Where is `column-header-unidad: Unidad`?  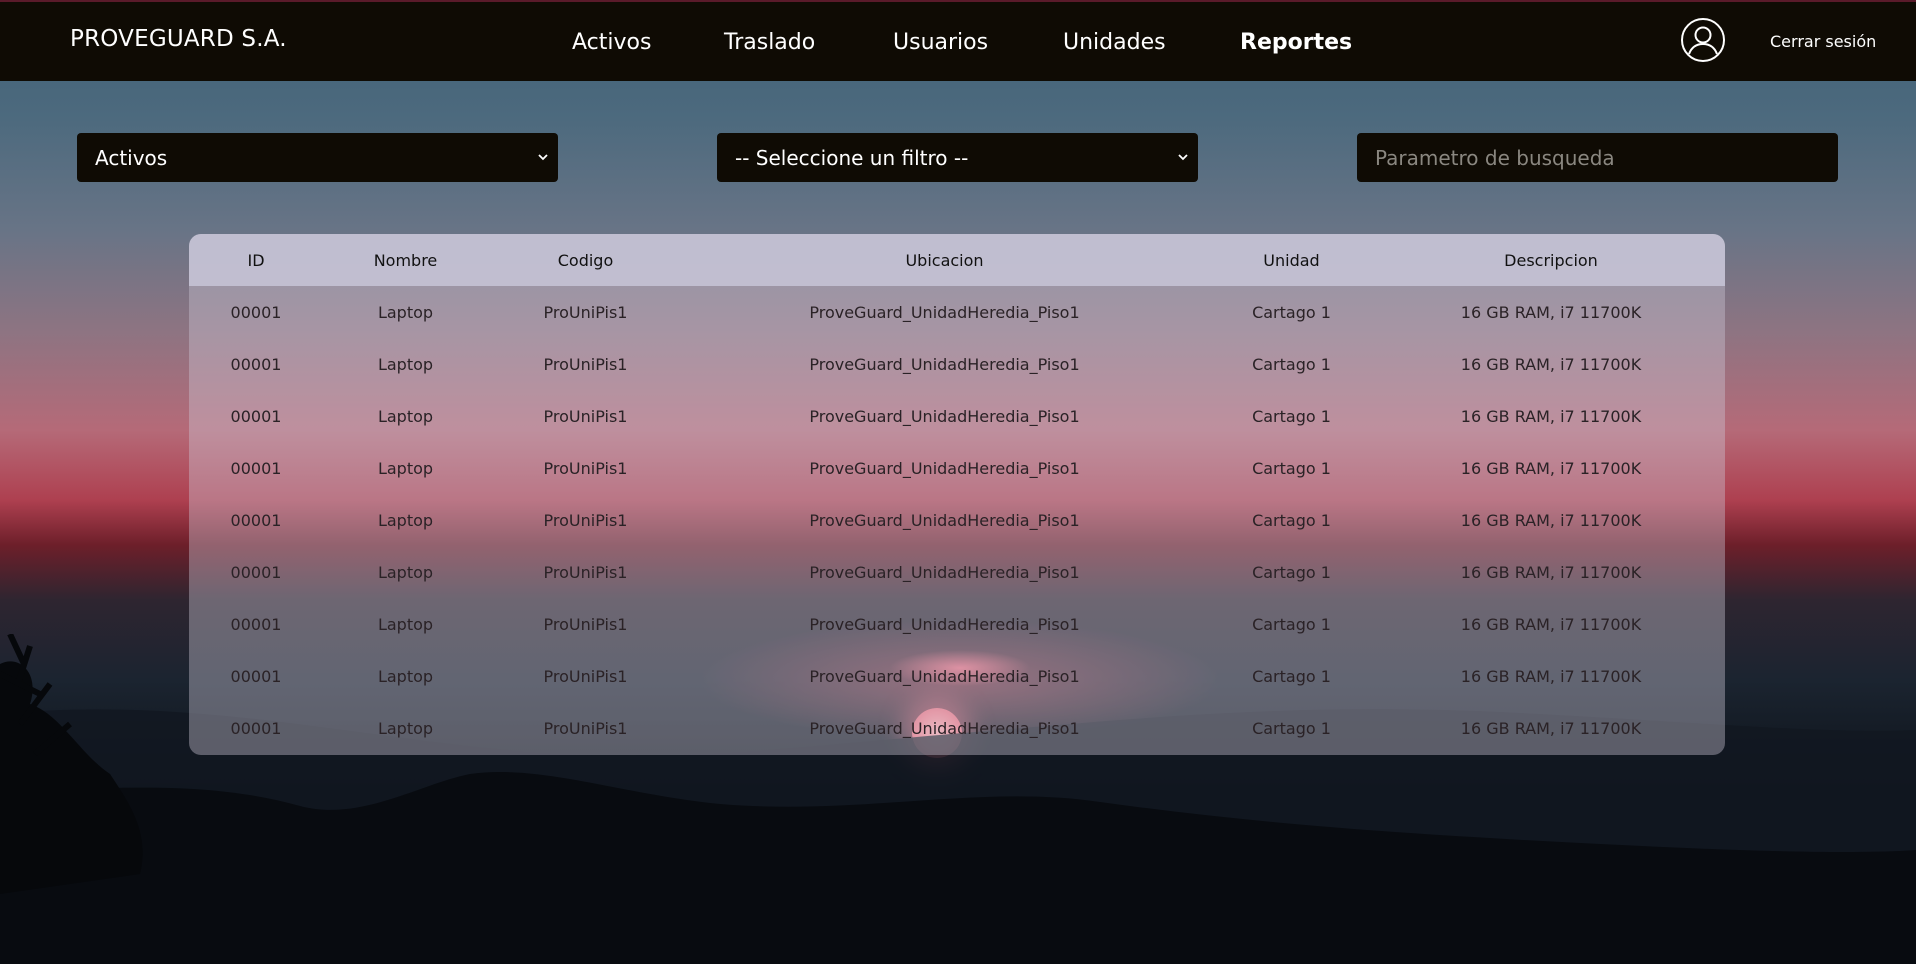
column-header-unidad: Unidad is located at coordinates (1291, 260).